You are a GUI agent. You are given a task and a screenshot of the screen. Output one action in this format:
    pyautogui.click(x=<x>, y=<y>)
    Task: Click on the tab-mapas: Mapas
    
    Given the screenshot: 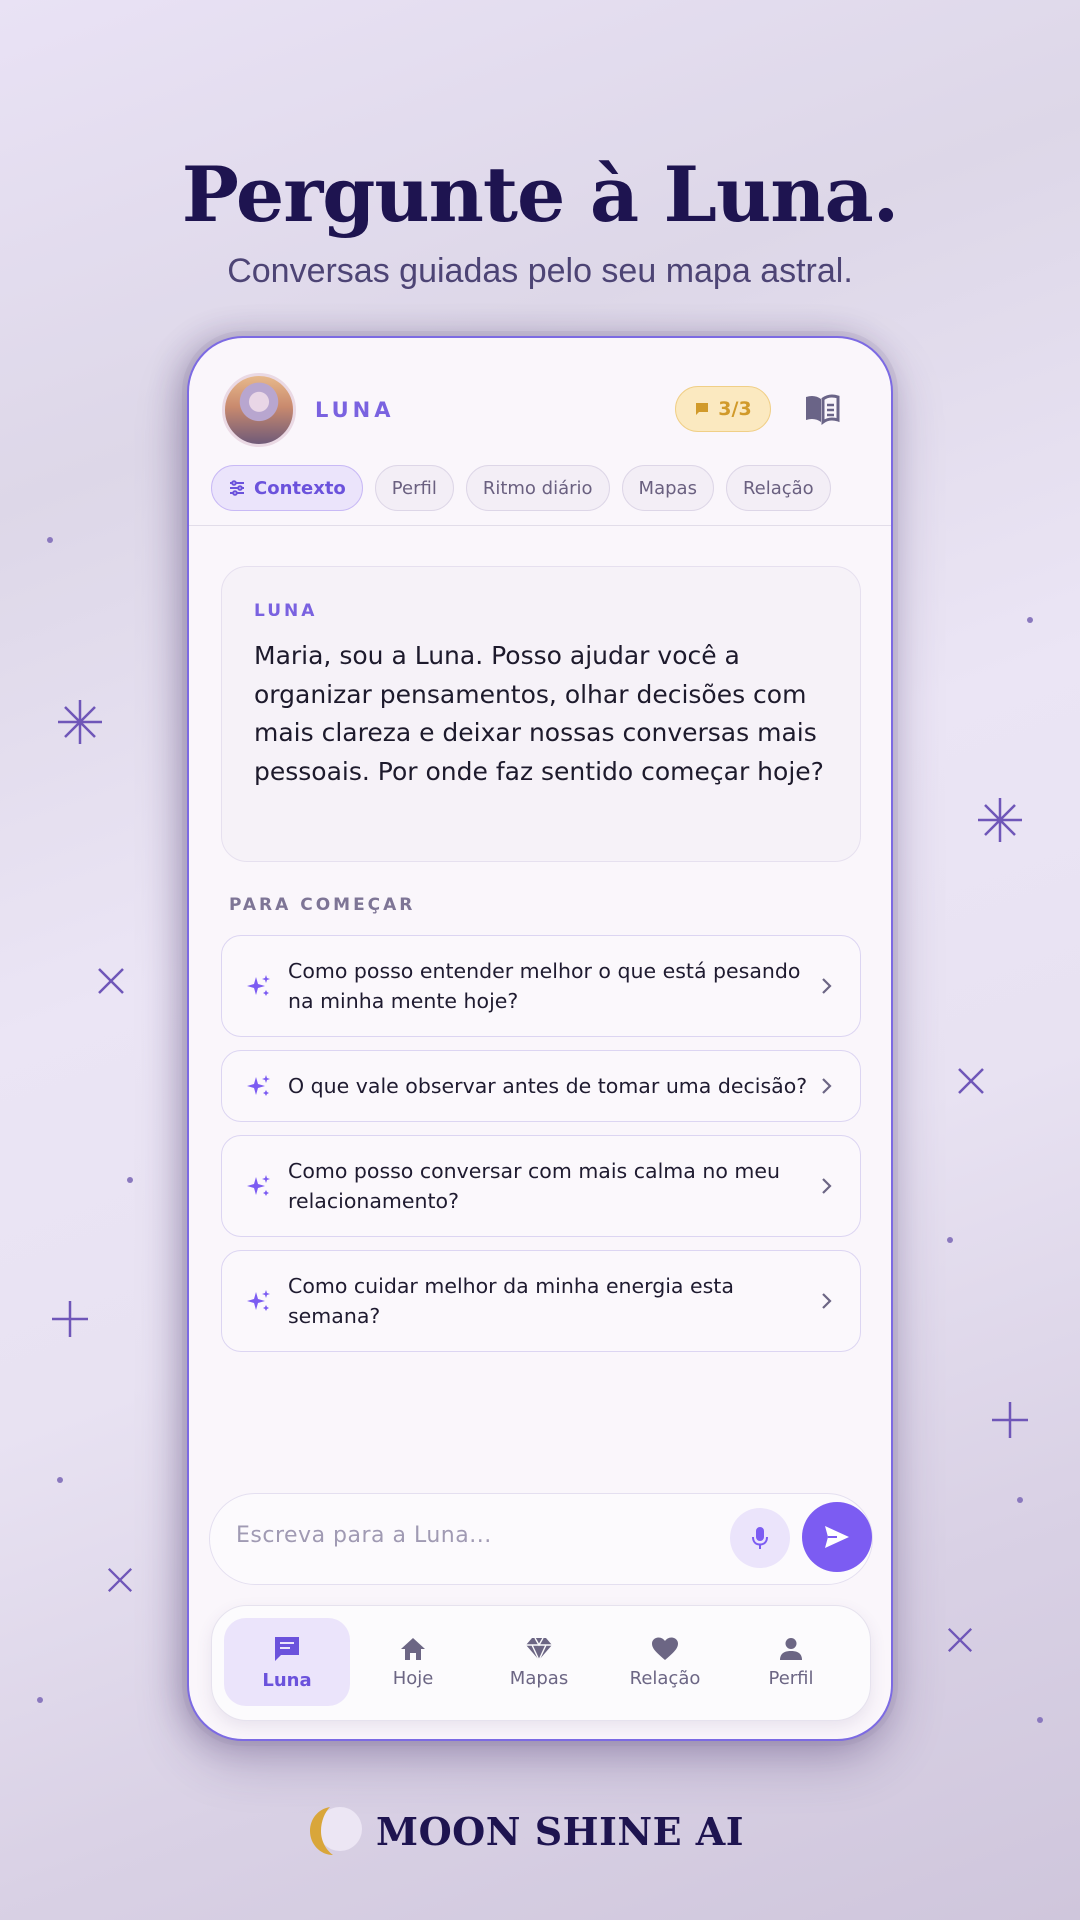 What is the action you would take?
    pyautogui.click(x=539, y=1662)
    